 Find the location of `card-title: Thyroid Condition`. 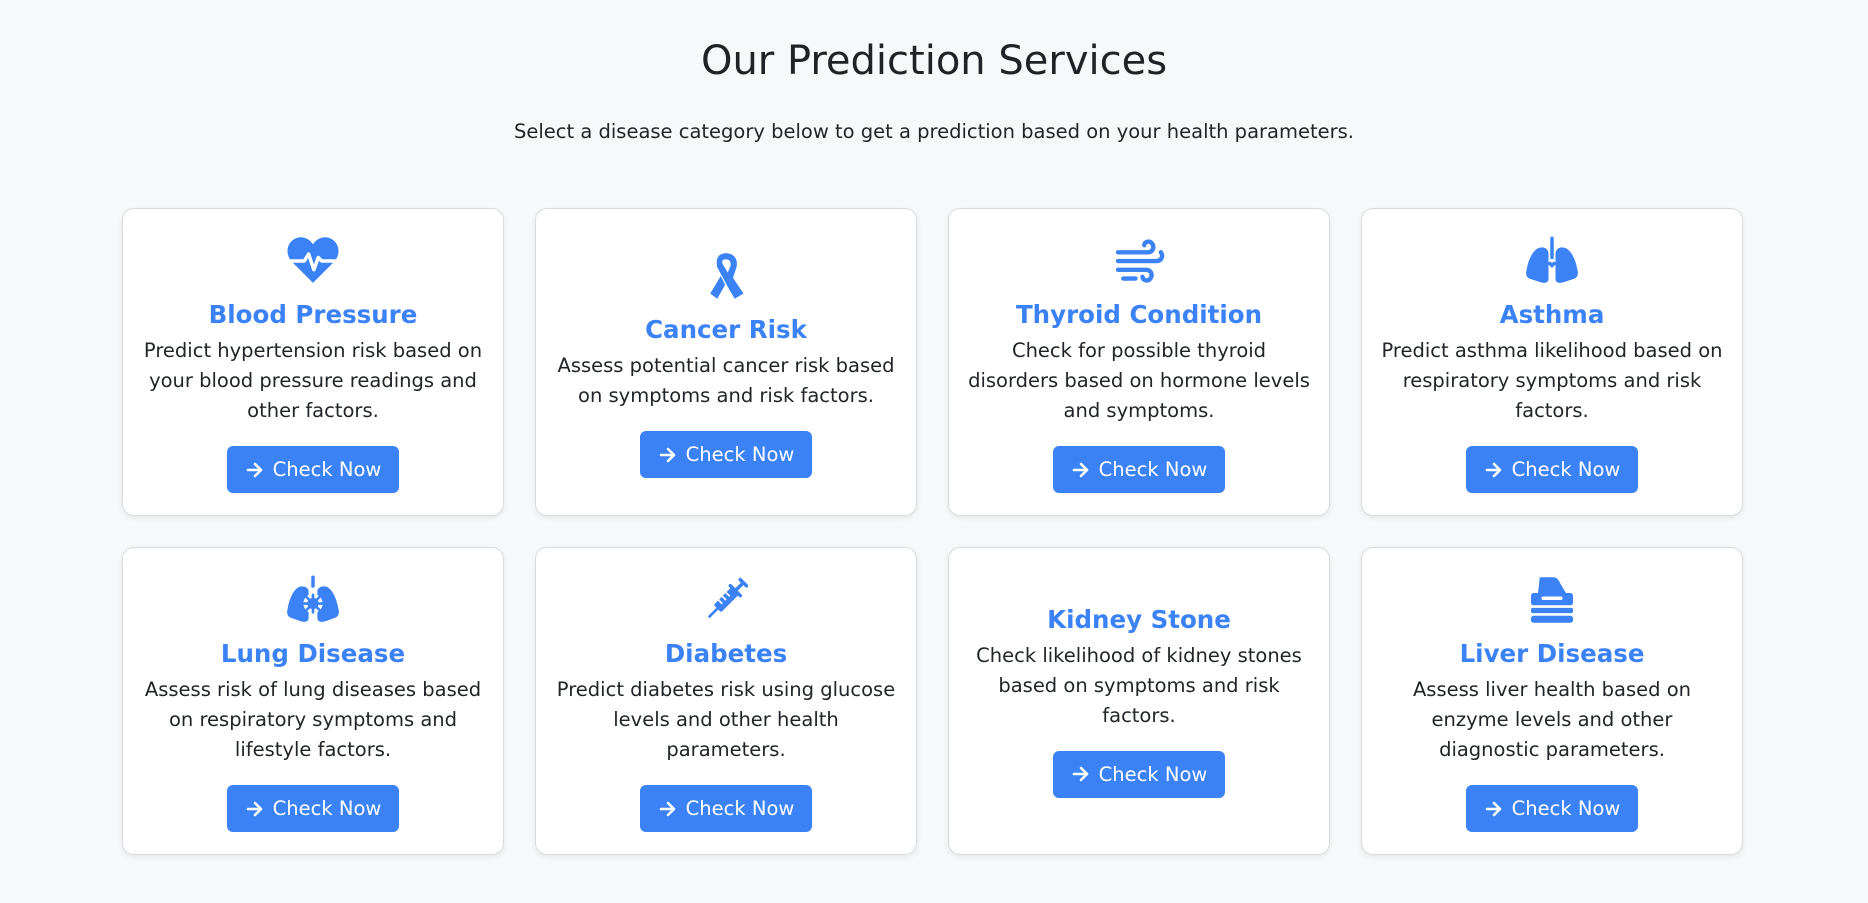

card-title: Thyroid Condition is located at coordinates (1139, 314).